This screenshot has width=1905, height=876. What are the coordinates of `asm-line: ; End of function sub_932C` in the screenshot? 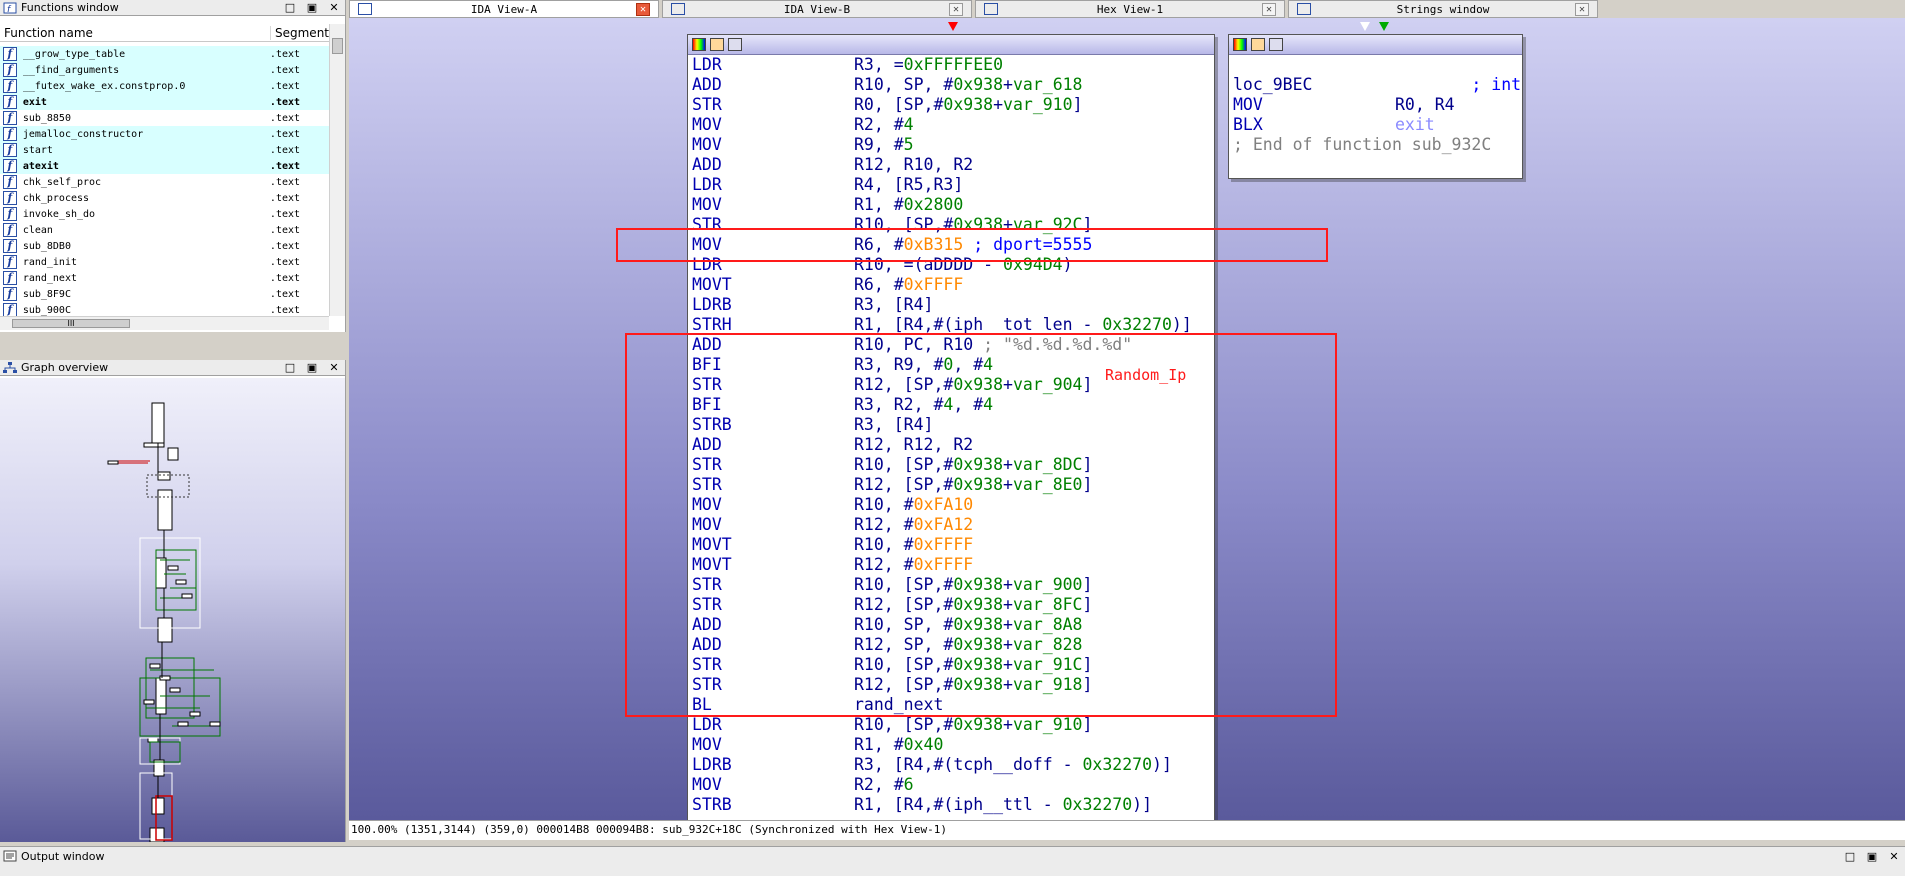 It's located at (1377, 145).